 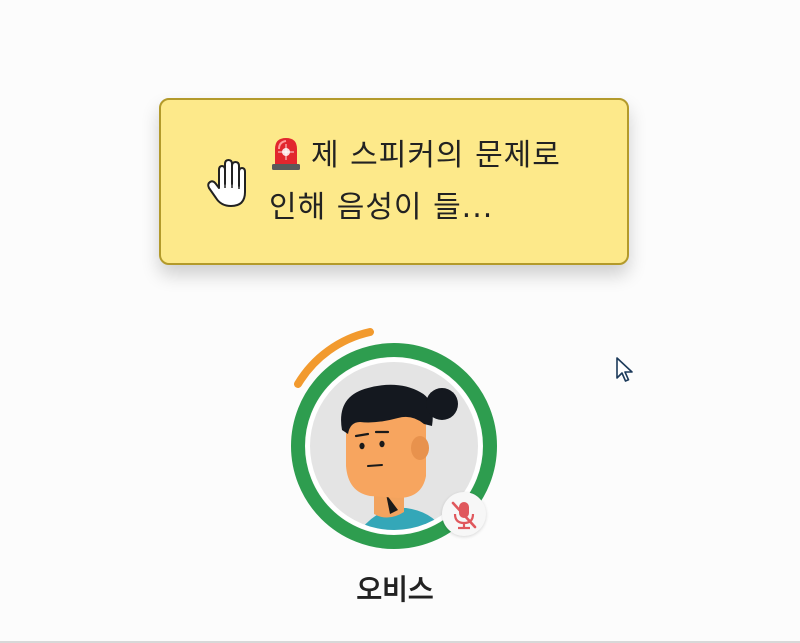 I want to click on participant-avatar-tile, so click(x=396, y=441).